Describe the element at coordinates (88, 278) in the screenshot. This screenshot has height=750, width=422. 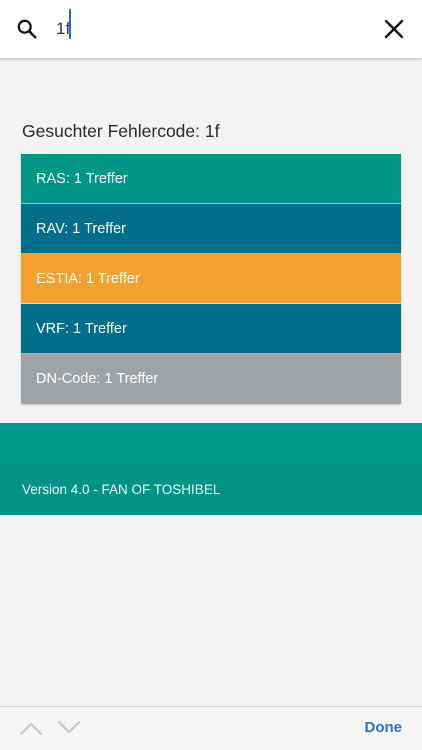
I see `result-item-label: ESTIA: 1 Treffer` at that location.